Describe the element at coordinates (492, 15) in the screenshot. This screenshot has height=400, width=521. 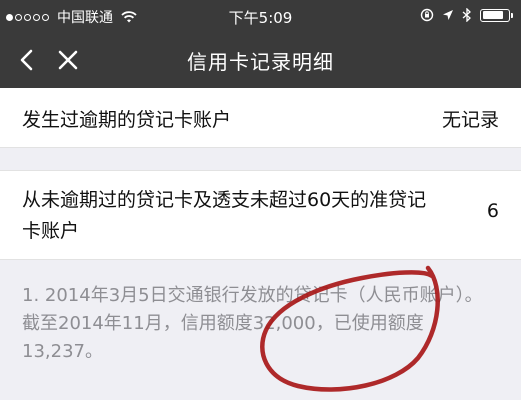
I see `battery-level` at that location.